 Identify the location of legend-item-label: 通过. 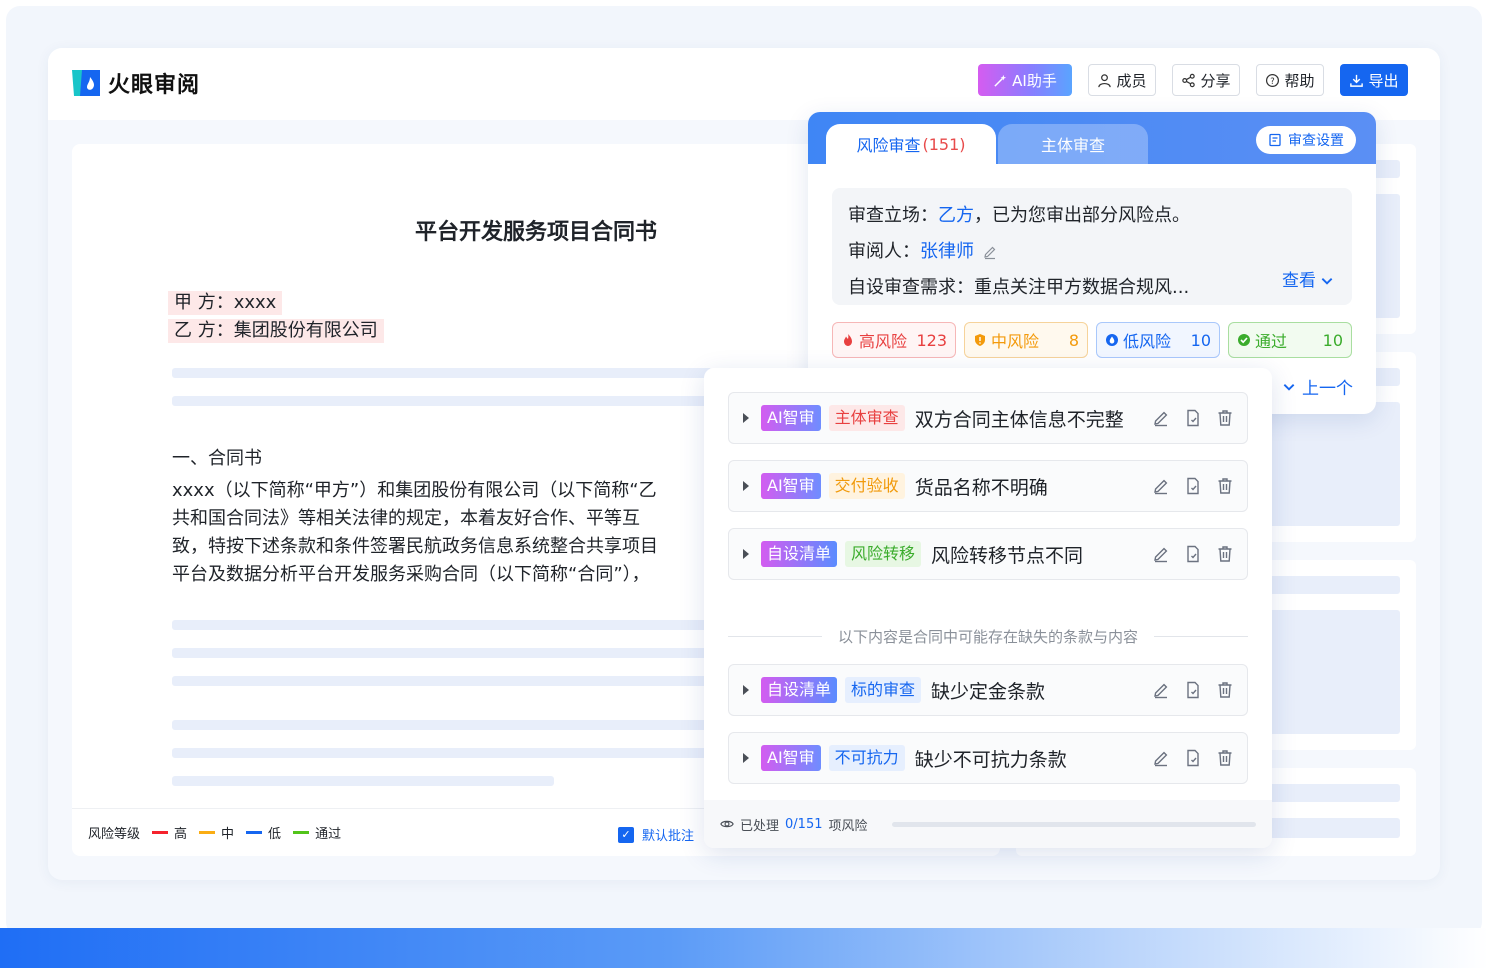
(328, 834).